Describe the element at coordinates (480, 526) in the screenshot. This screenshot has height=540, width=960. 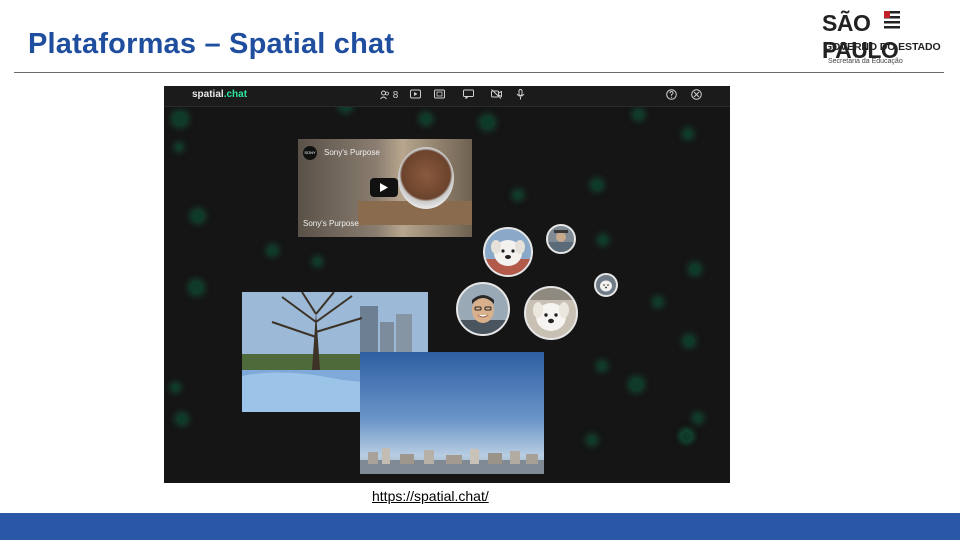
I see `footer-bar` at that location.